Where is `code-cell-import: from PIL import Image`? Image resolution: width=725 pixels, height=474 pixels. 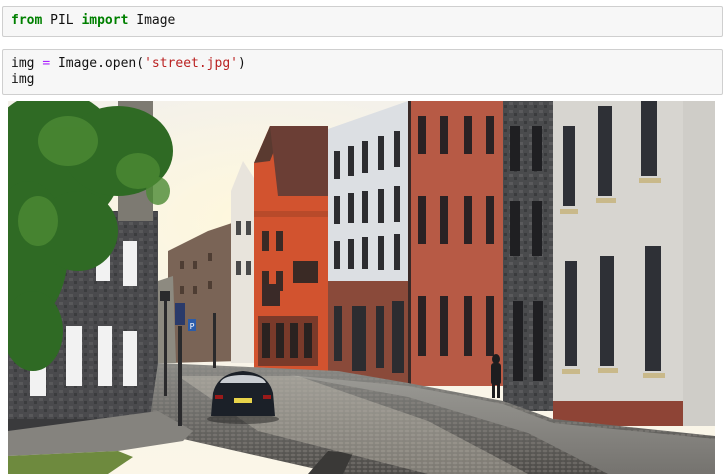
code-cell-import: from PIL import Image is located at coordinates (362, 21).